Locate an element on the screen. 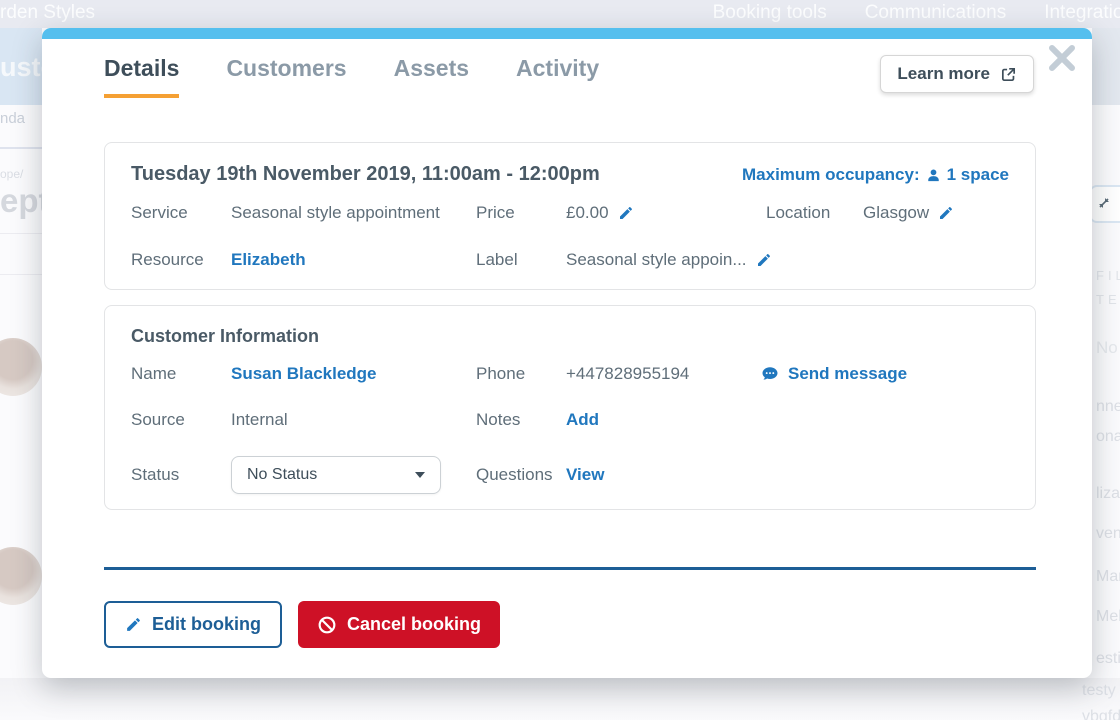  nav-item-integrations: Integration is located at coordinates (1082, 12).